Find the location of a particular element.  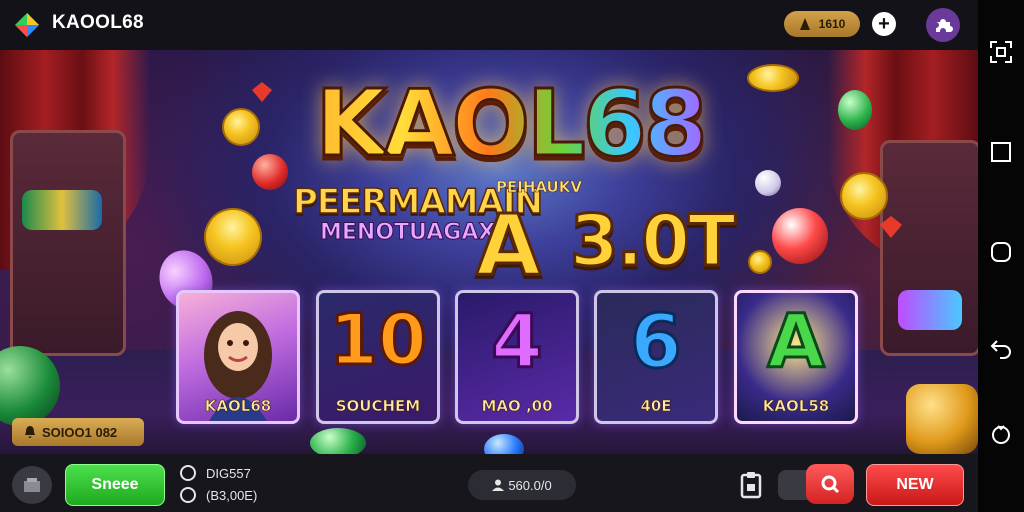

document-icon is located at coordinates (751, 486).